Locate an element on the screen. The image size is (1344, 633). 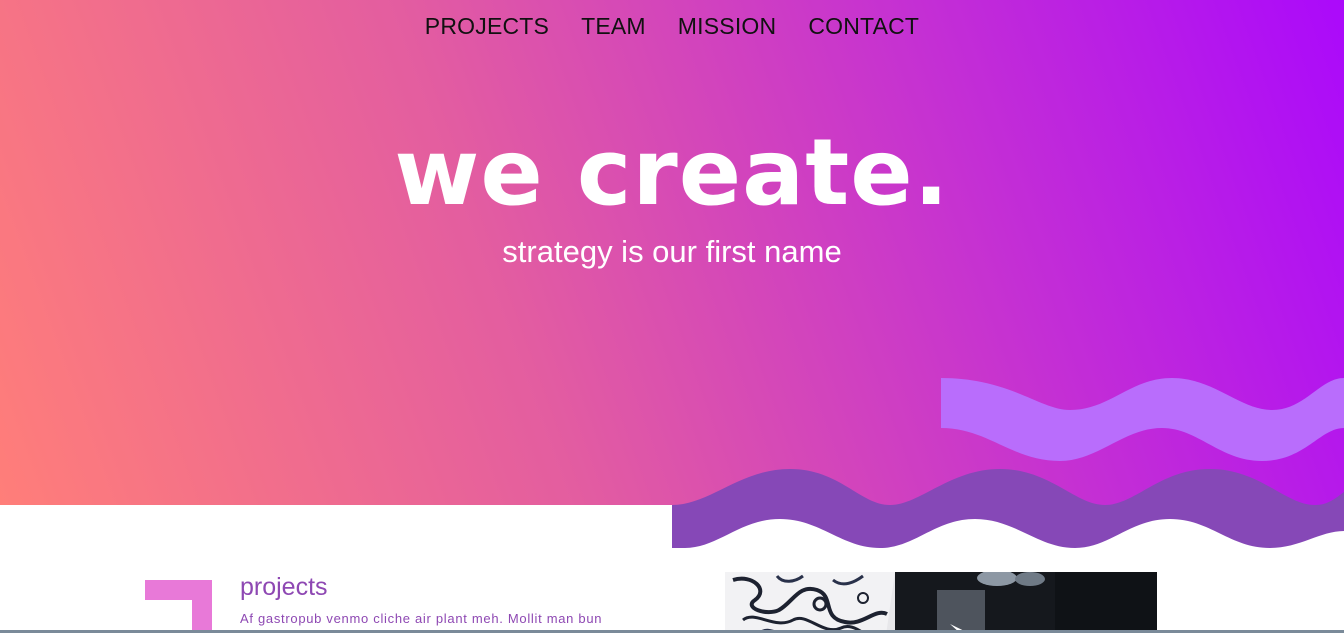
nav-link-projects: PROJECTS is located at coordinates (487, 26).